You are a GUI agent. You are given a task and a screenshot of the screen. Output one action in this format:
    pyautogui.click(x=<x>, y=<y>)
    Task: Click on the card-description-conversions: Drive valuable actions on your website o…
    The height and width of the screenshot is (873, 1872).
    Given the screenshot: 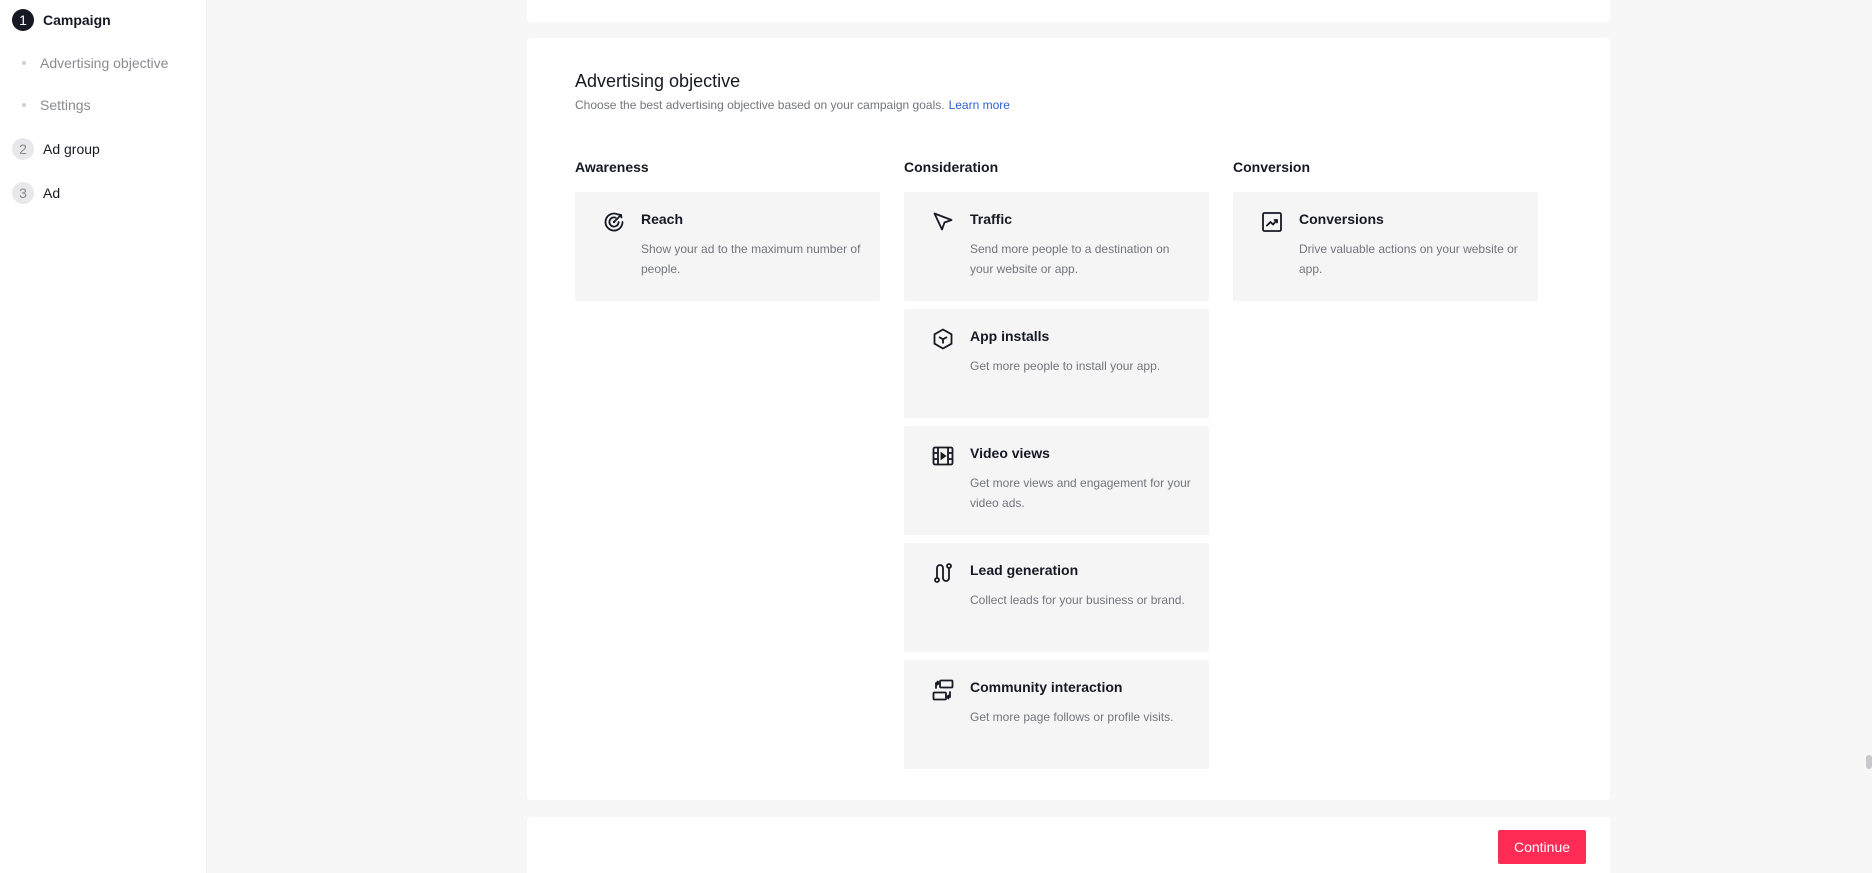 What is the action you would take?
    pyautogui.click(x=1408, y=259)
    